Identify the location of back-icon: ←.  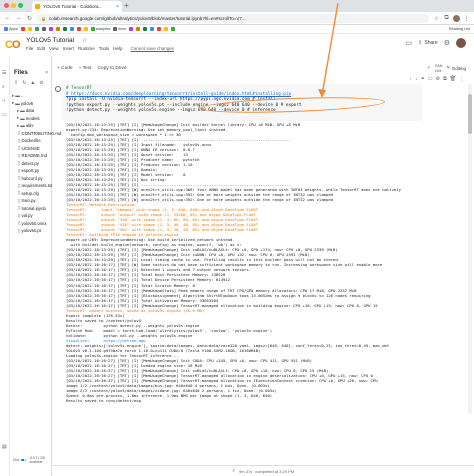
(7, 18).